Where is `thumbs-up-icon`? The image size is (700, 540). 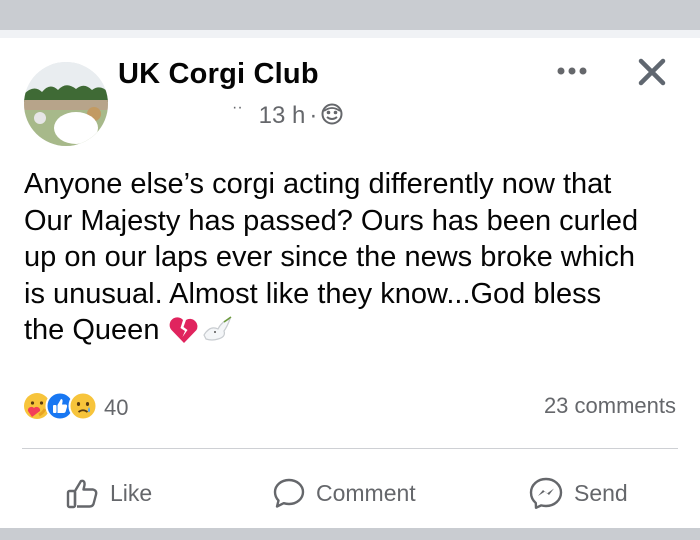
thumbs-up-icon is located at coordinates (82, 494).